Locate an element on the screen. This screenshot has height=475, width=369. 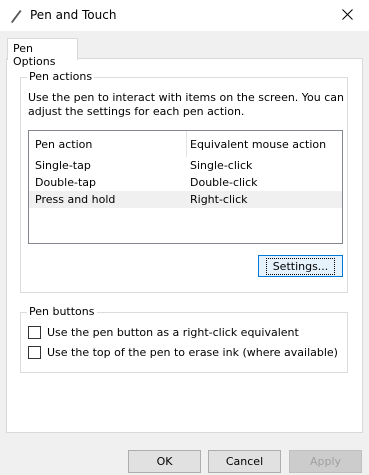
tab-label: Pen Options is located at coordinates (34, 55).